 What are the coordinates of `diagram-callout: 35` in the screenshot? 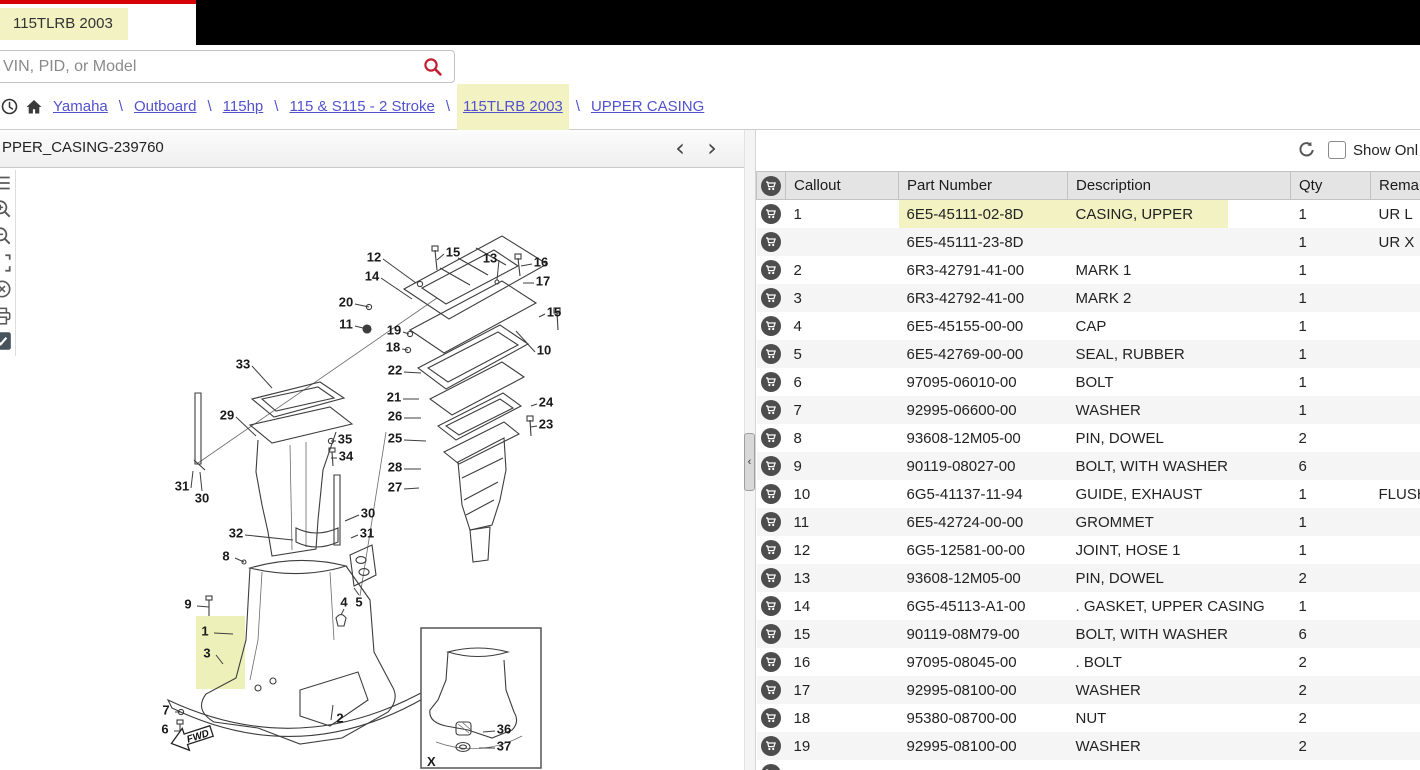 It's located at (345, 439).